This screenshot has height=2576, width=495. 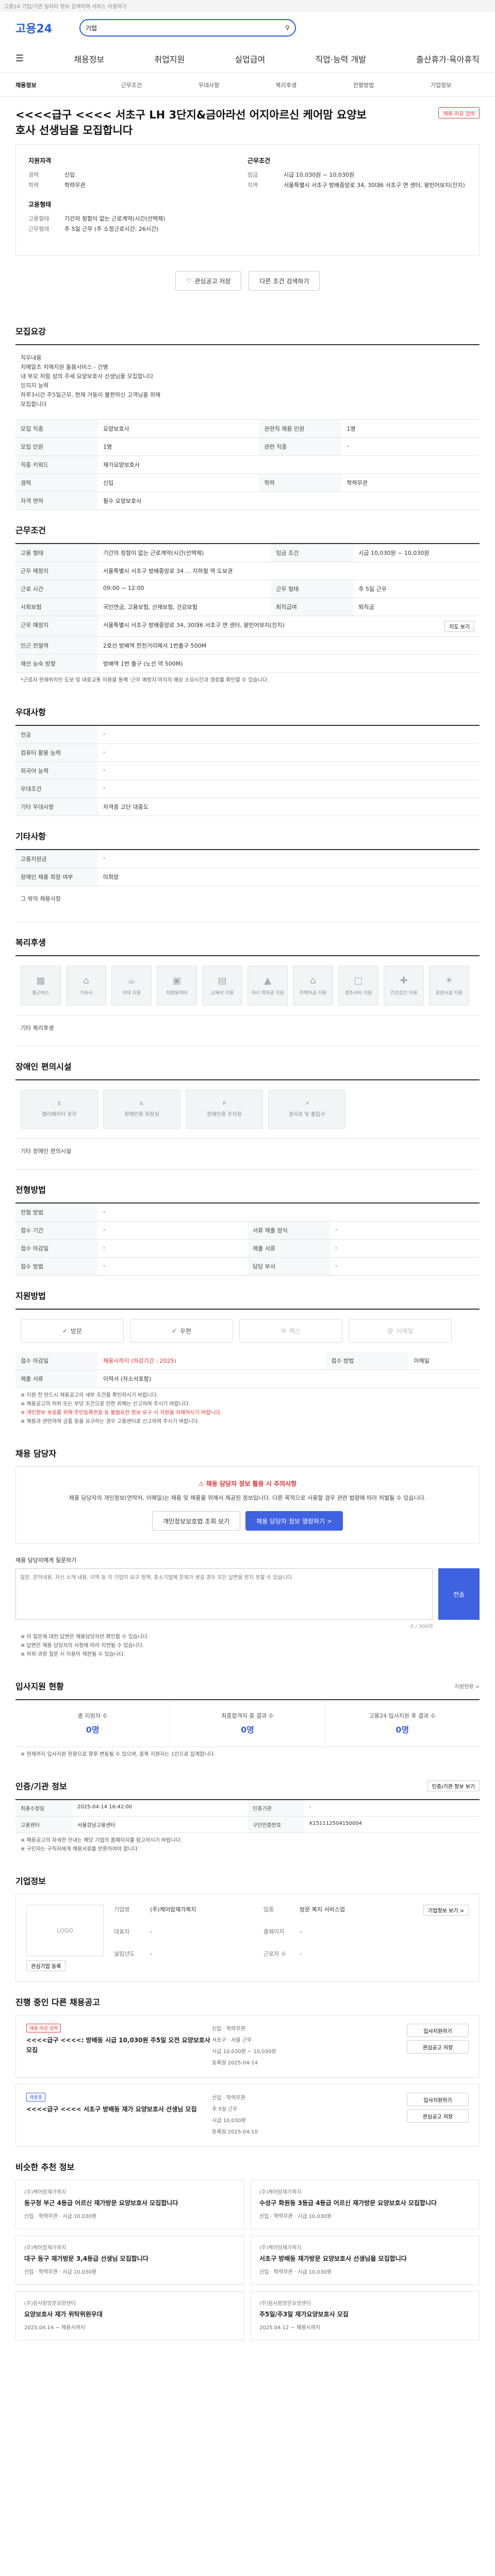 I want to click on ask-textarea, so click(x=224, y=1594).